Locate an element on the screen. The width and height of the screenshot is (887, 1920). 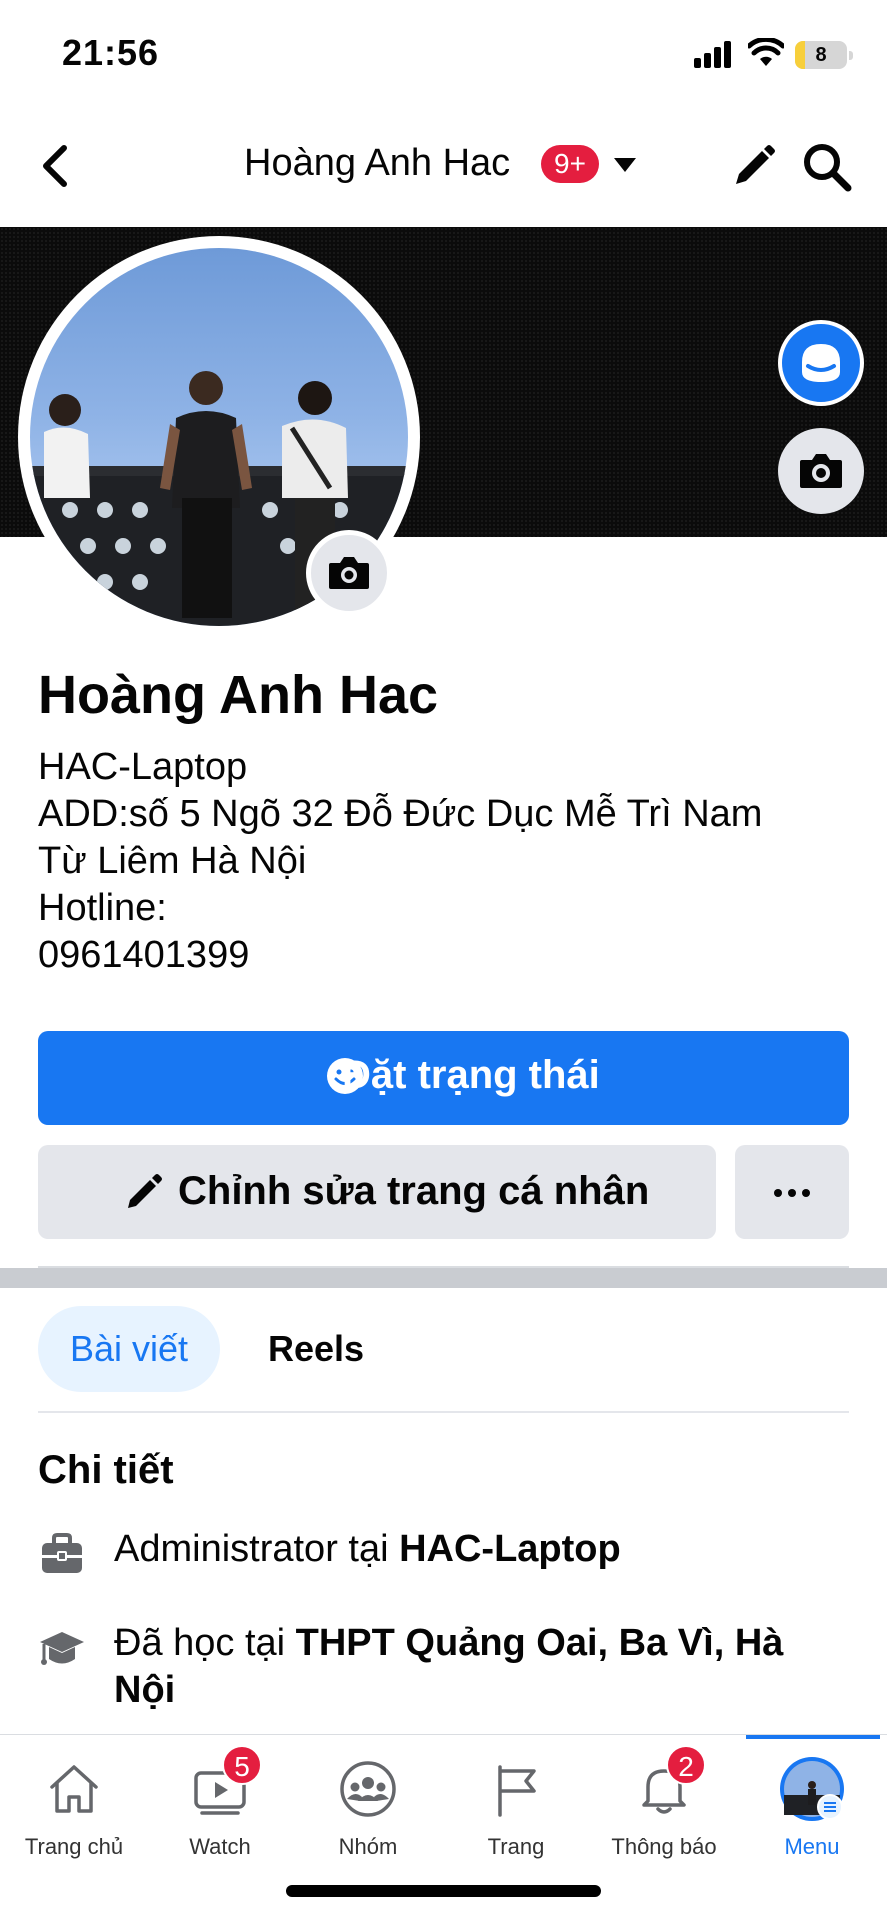
edit-profile-button: Chỉnh sửa trang cá nhân is located at coordinates (377, 1192).